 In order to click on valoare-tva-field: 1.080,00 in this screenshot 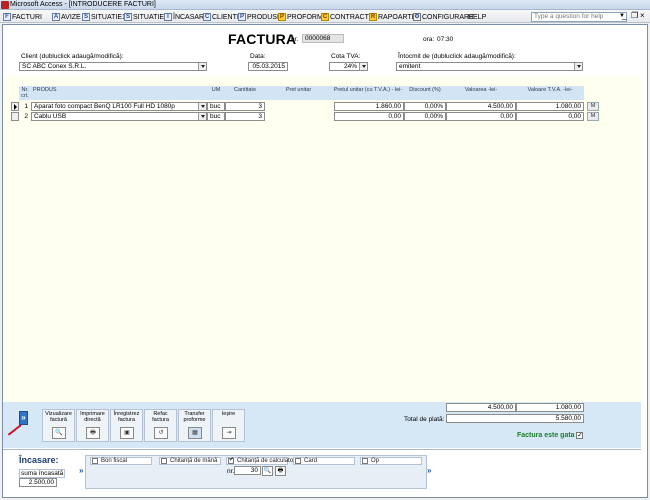, I will do `click(550, 106)`.